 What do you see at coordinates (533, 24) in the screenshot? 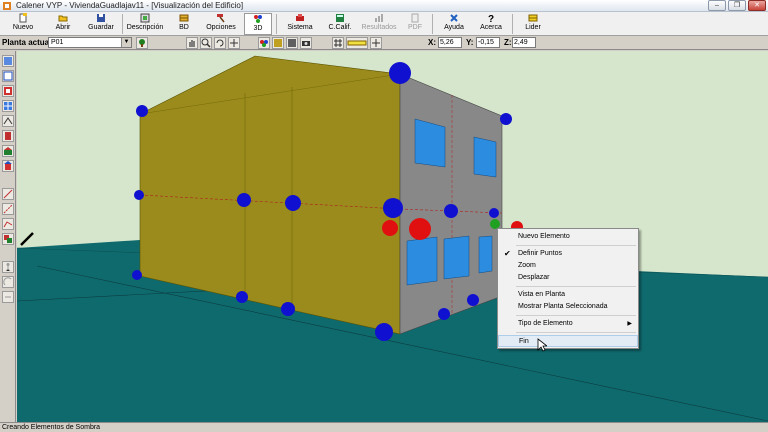
I see `lider-button: Lider` at bounding box center [533, 24].